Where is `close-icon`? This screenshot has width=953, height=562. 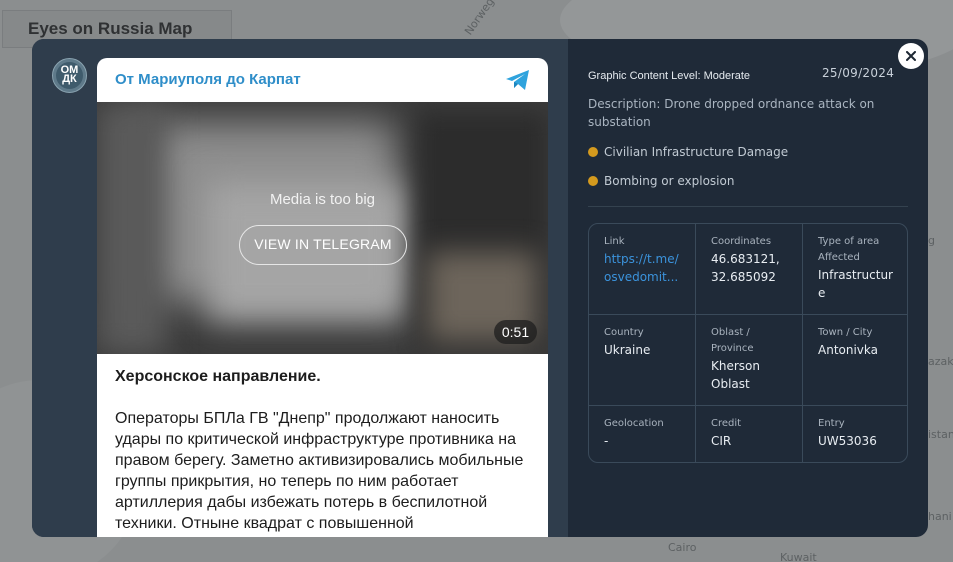
close-icon is located at coordinates (911, 56).